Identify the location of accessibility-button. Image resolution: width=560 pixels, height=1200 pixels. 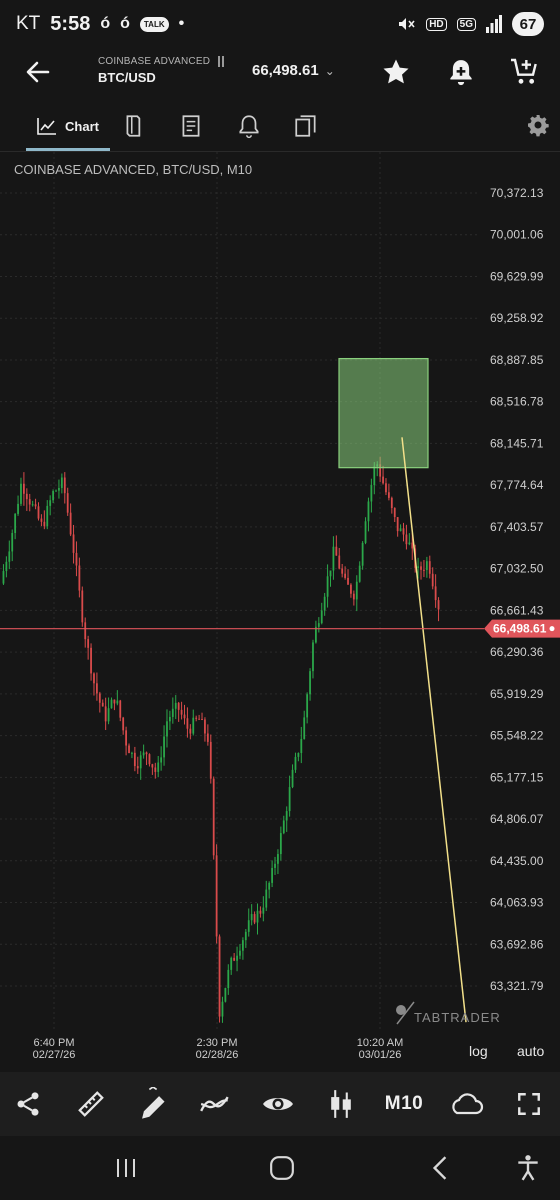
(528, 1168).